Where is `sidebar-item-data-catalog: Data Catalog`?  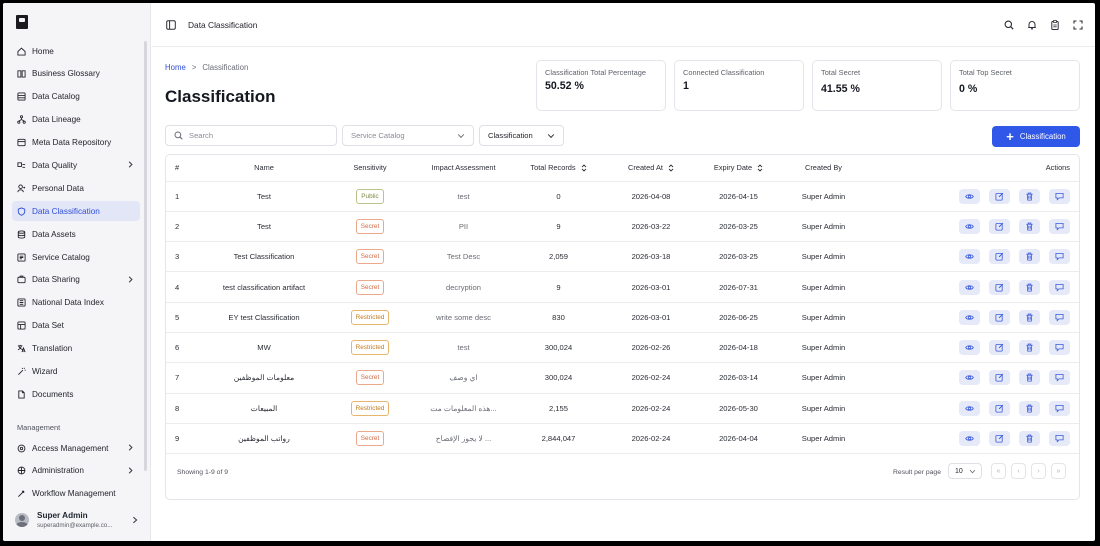 sidebar-item-data-catalog: Data Catalog is located at coordinates (76, 97).